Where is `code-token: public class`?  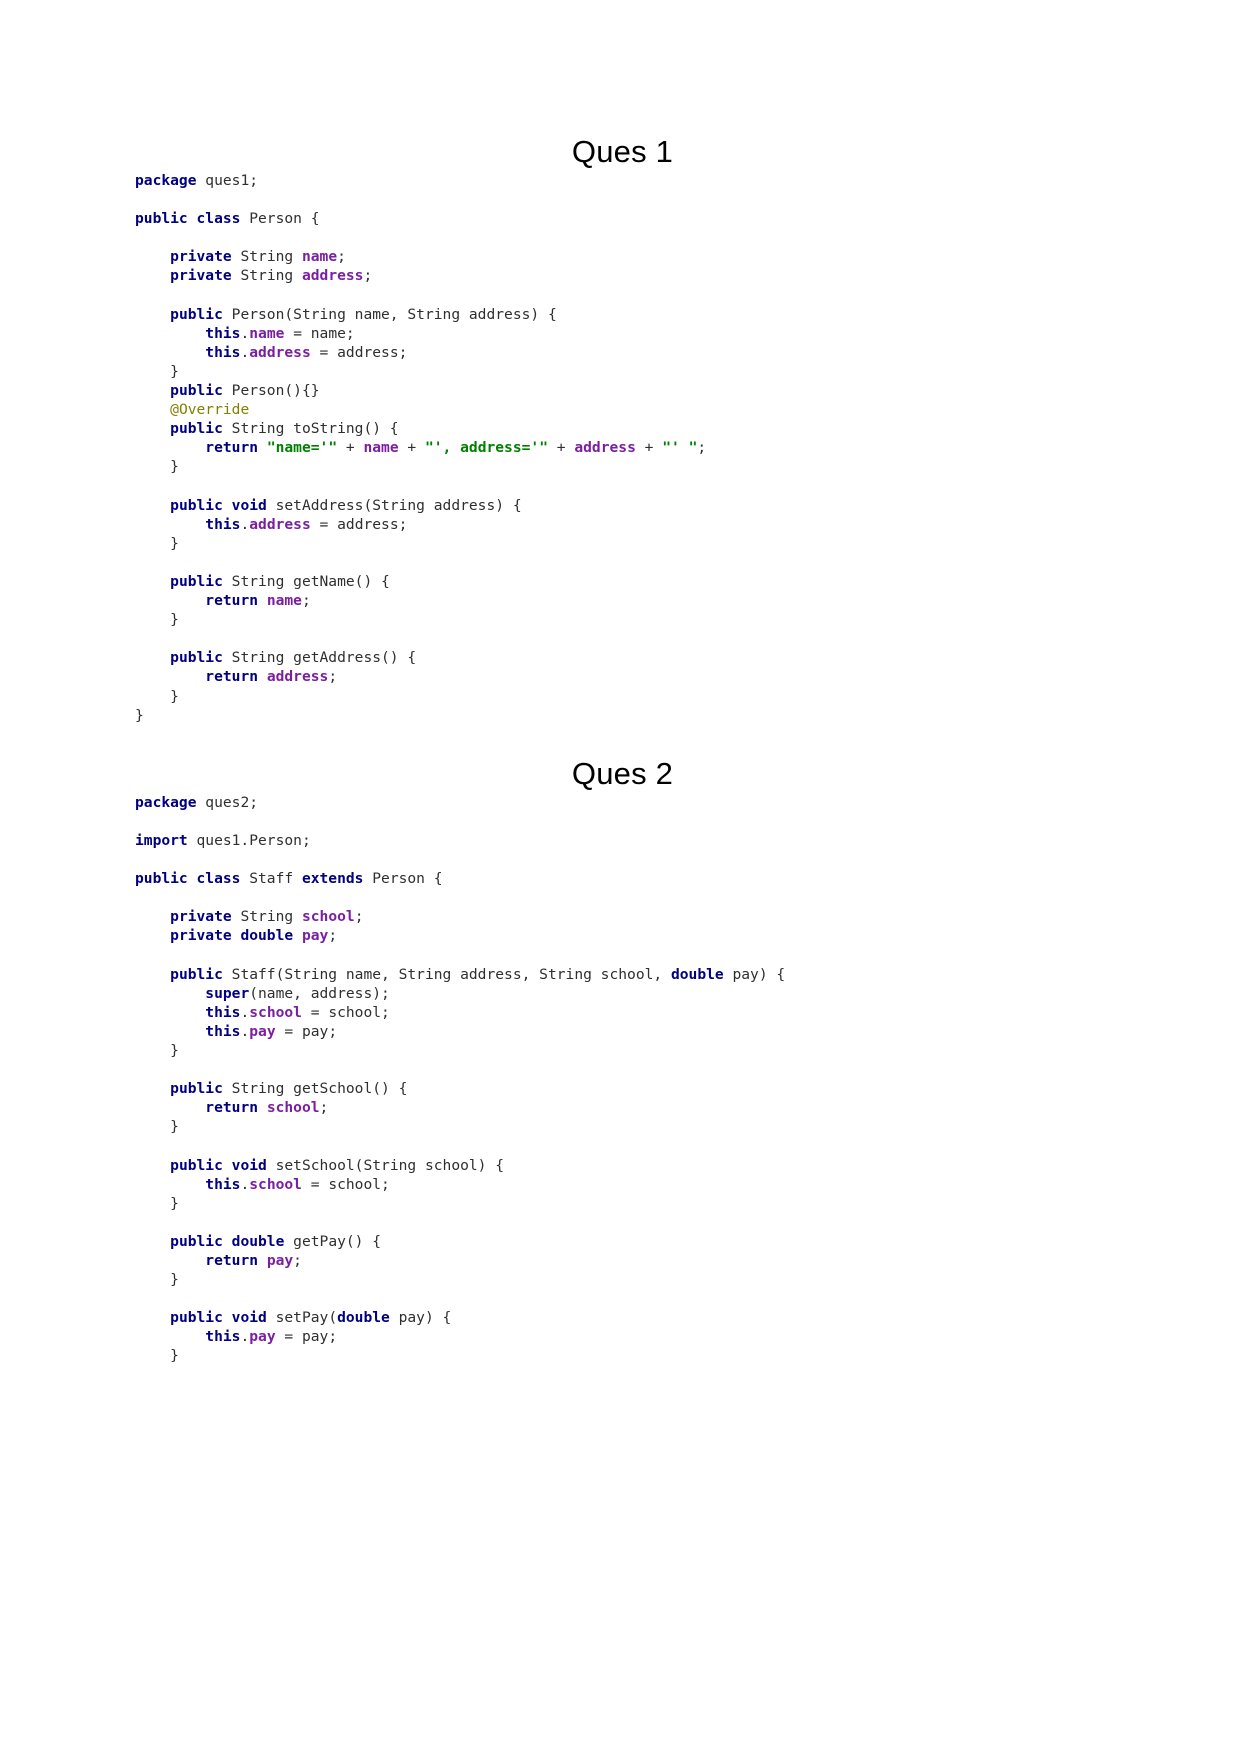 code-token: public class is located at coordinates (188, 219).